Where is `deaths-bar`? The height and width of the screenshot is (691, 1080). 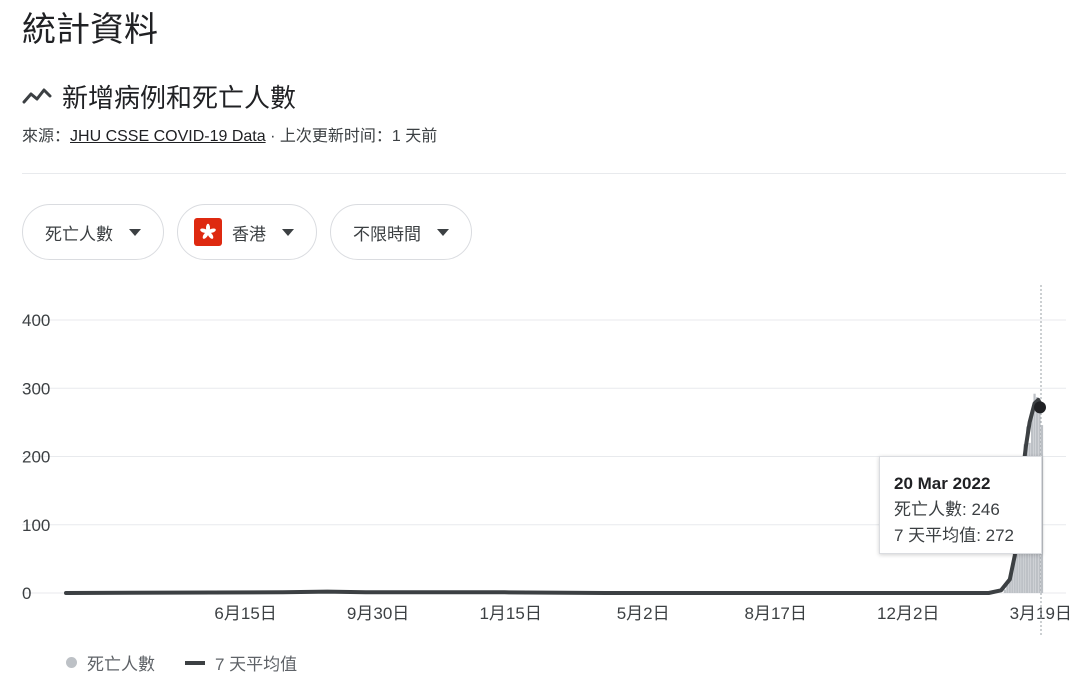 deaths-bar is located at coordinates (1004, 591).